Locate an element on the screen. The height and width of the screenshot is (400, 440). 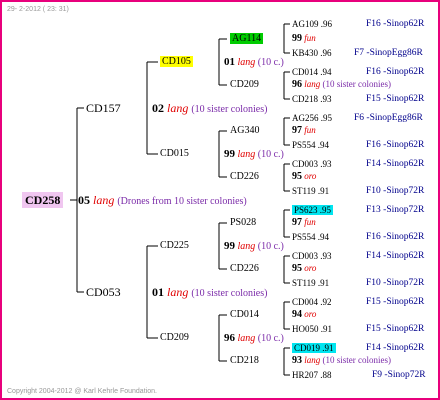
gen3-queen-3: AG340 is located at coordinates (245, 130).